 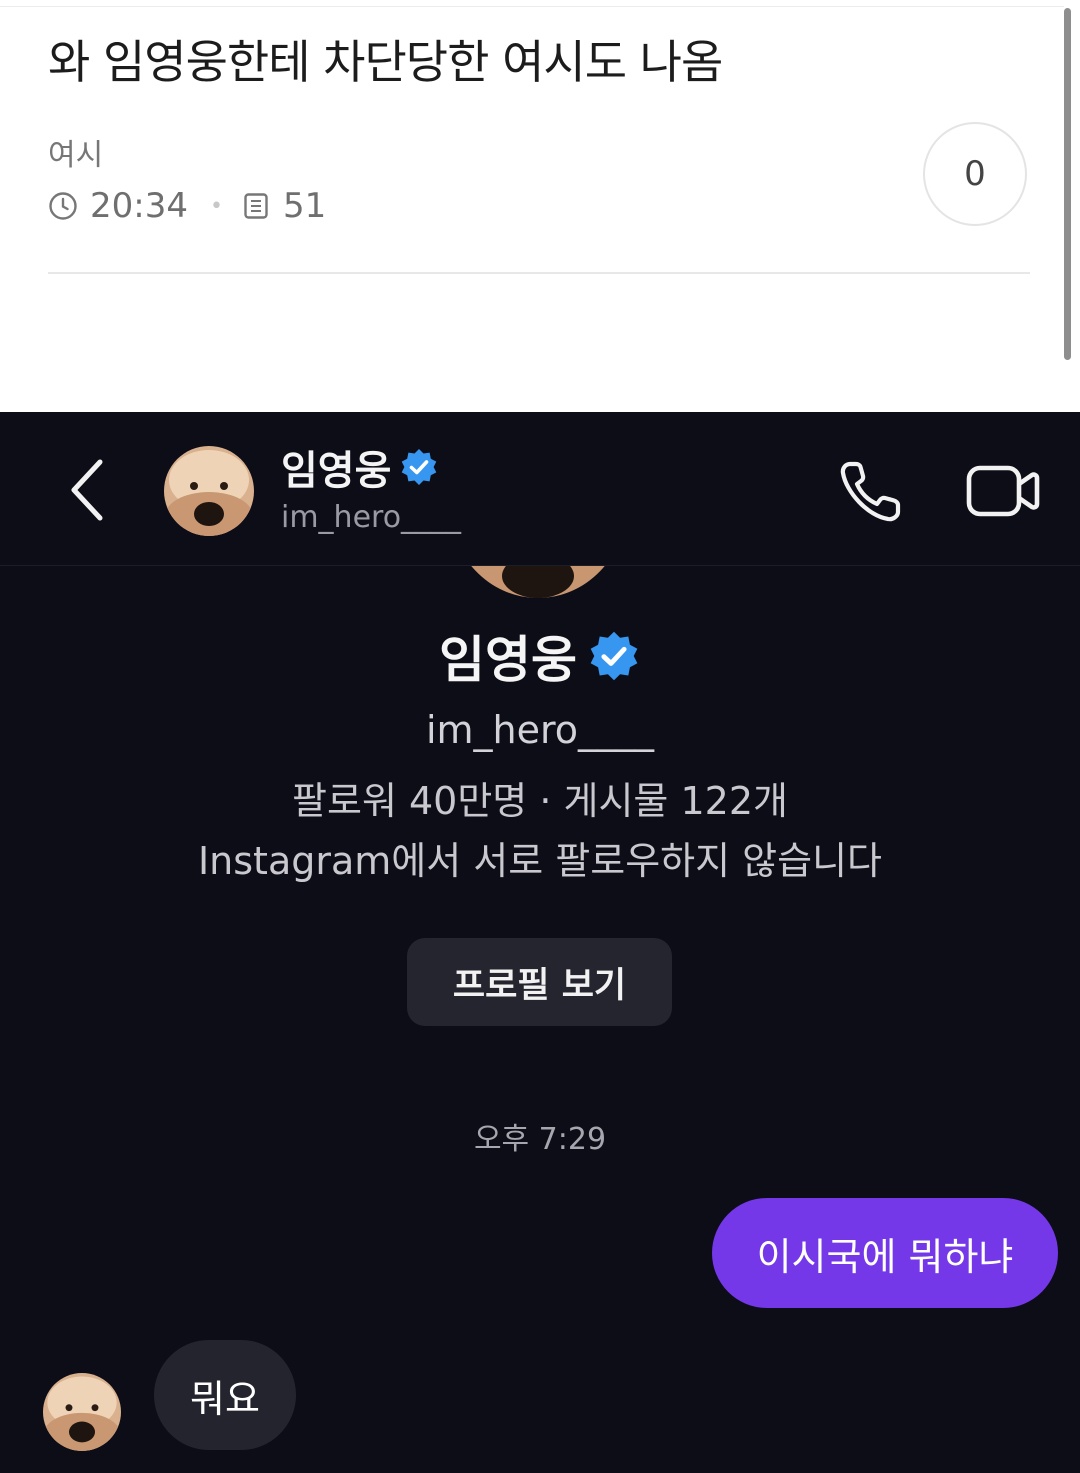 I want to click on avatar, so click(x=209, y=491).